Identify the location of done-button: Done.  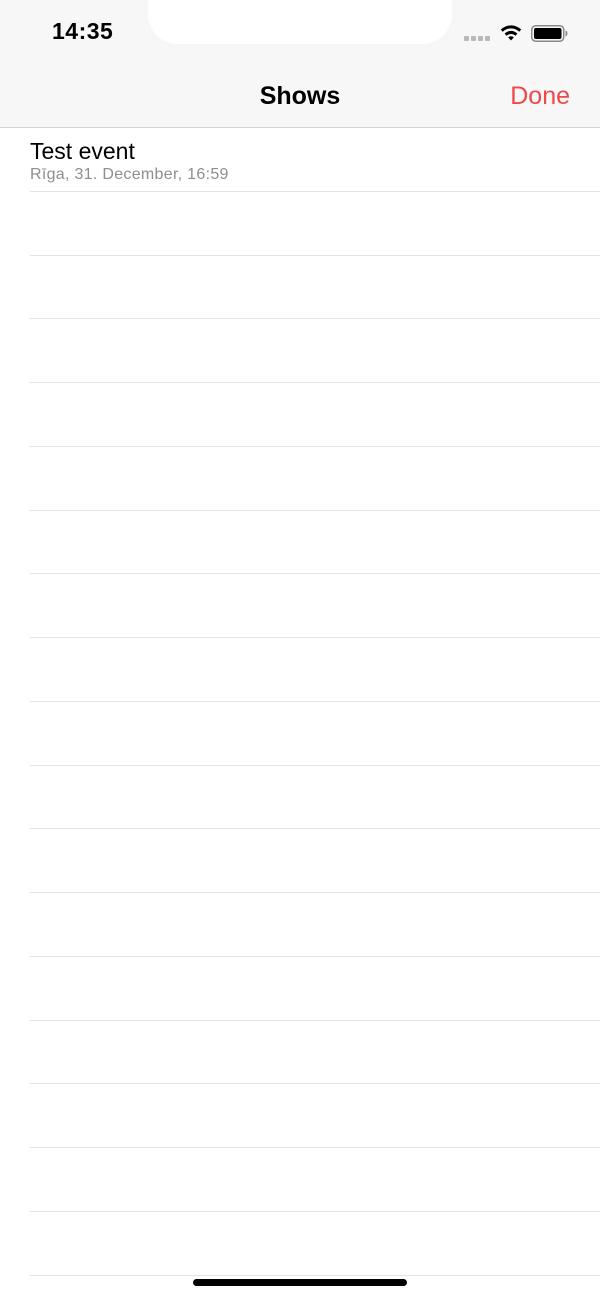
(540, 96).